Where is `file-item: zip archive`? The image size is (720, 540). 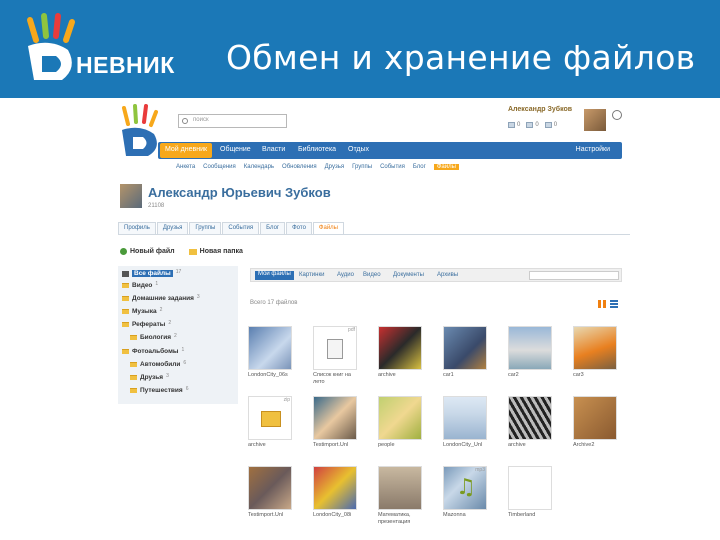 file-item: zip archive is located at coordinates (274, 422).